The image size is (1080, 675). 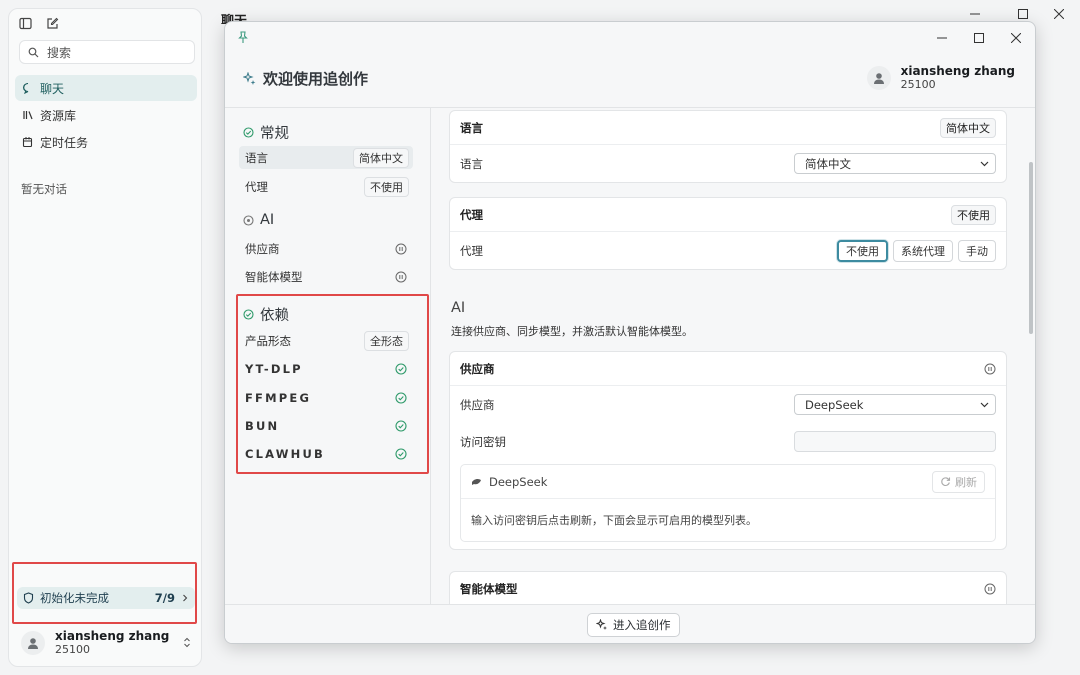 What do you see at coordinates (834, 404) in the screenshot?
I see `select-value: DeepSeek` at bounding box center [834, 404].